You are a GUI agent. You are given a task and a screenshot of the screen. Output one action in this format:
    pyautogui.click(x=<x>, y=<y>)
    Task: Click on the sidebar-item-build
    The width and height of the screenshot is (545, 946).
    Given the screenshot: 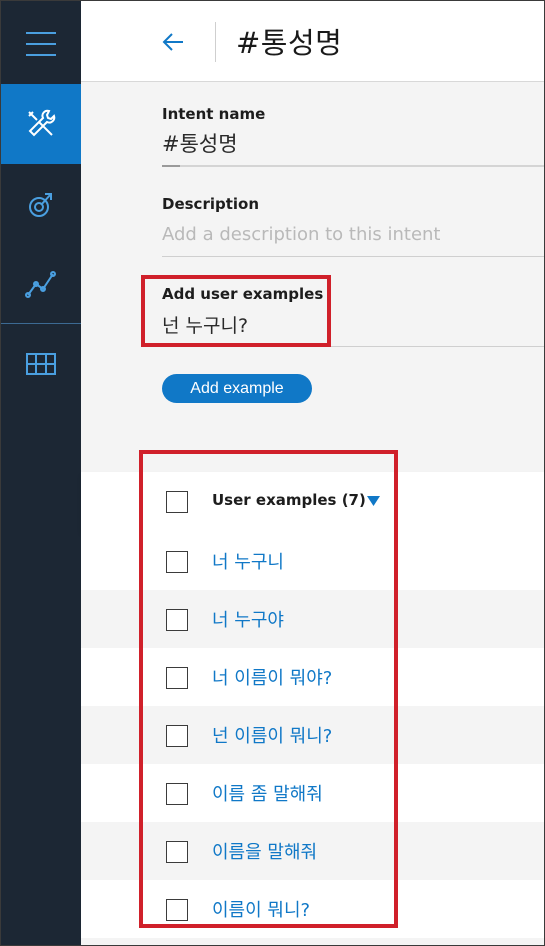 What is the action you would take?
    pyautogui.click(x=40, y=124)
    